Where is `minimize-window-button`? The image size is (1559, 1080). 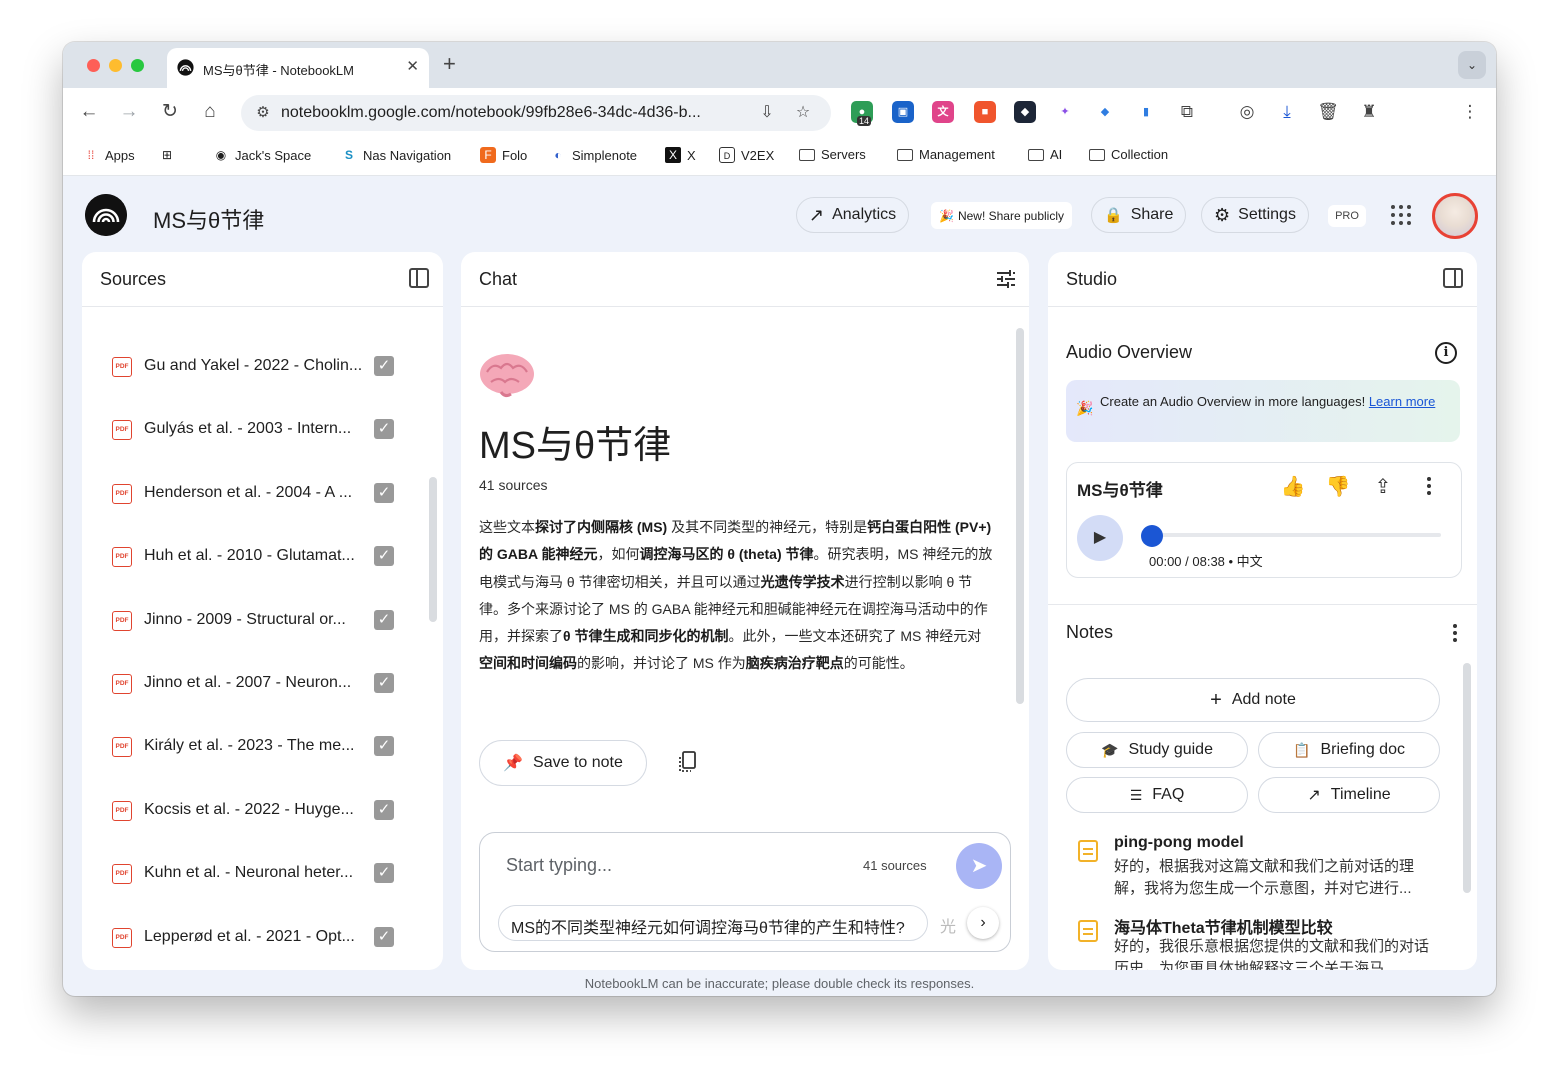
minimize-window-button is located at coordinates (115, 65).